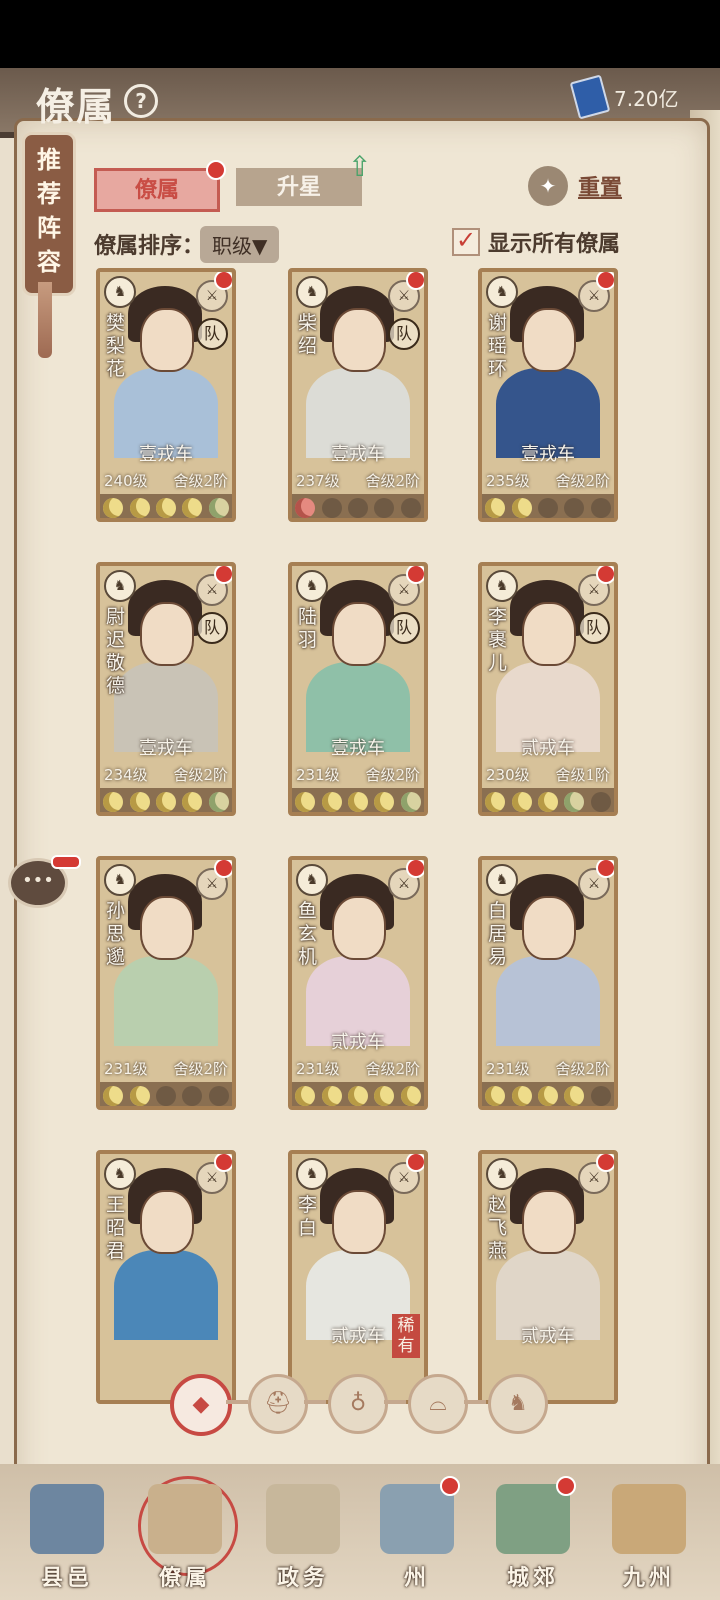 Image resolution: width=720 pixels, height=1600 pixels. I want to click on tassel-decoration, so click(45, 320).